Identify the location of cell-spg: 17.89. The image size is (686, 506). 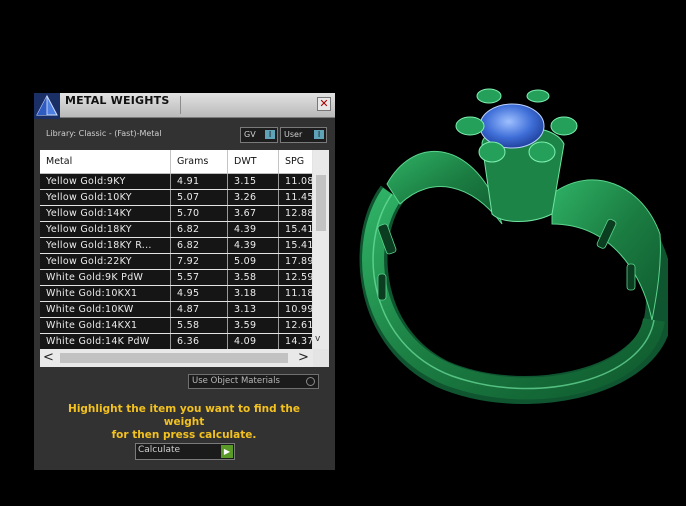
(298, 261).